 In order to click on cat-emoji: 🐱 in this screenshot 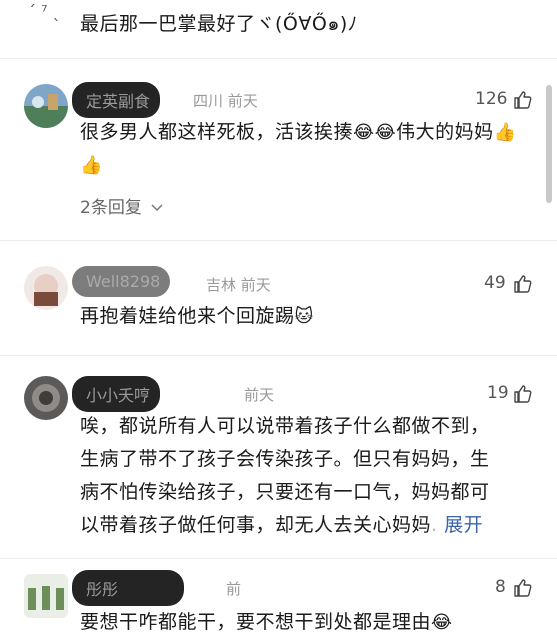, I will do `click(304, 316)`.